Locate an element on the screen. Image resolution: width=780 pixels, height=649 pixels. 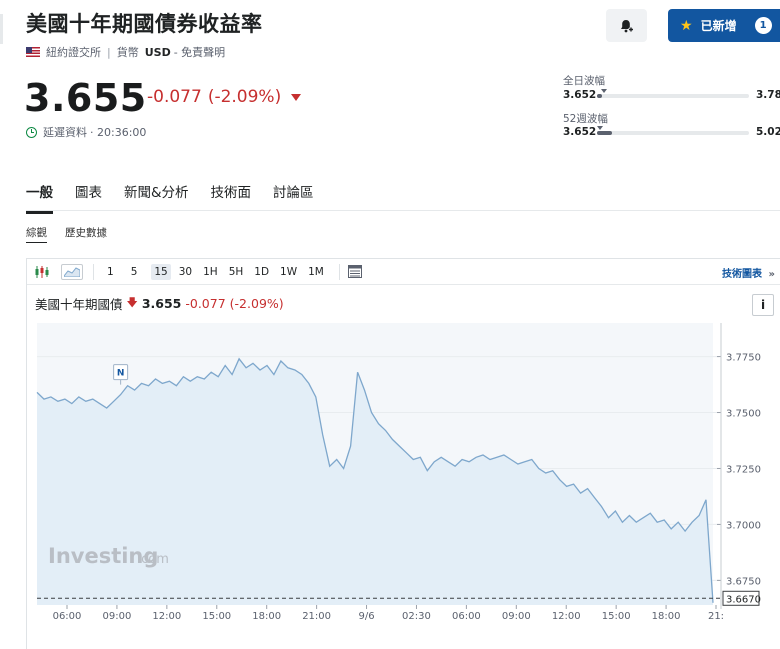
subtab-overview: 綜觀 is located at coordinates (36, 234).